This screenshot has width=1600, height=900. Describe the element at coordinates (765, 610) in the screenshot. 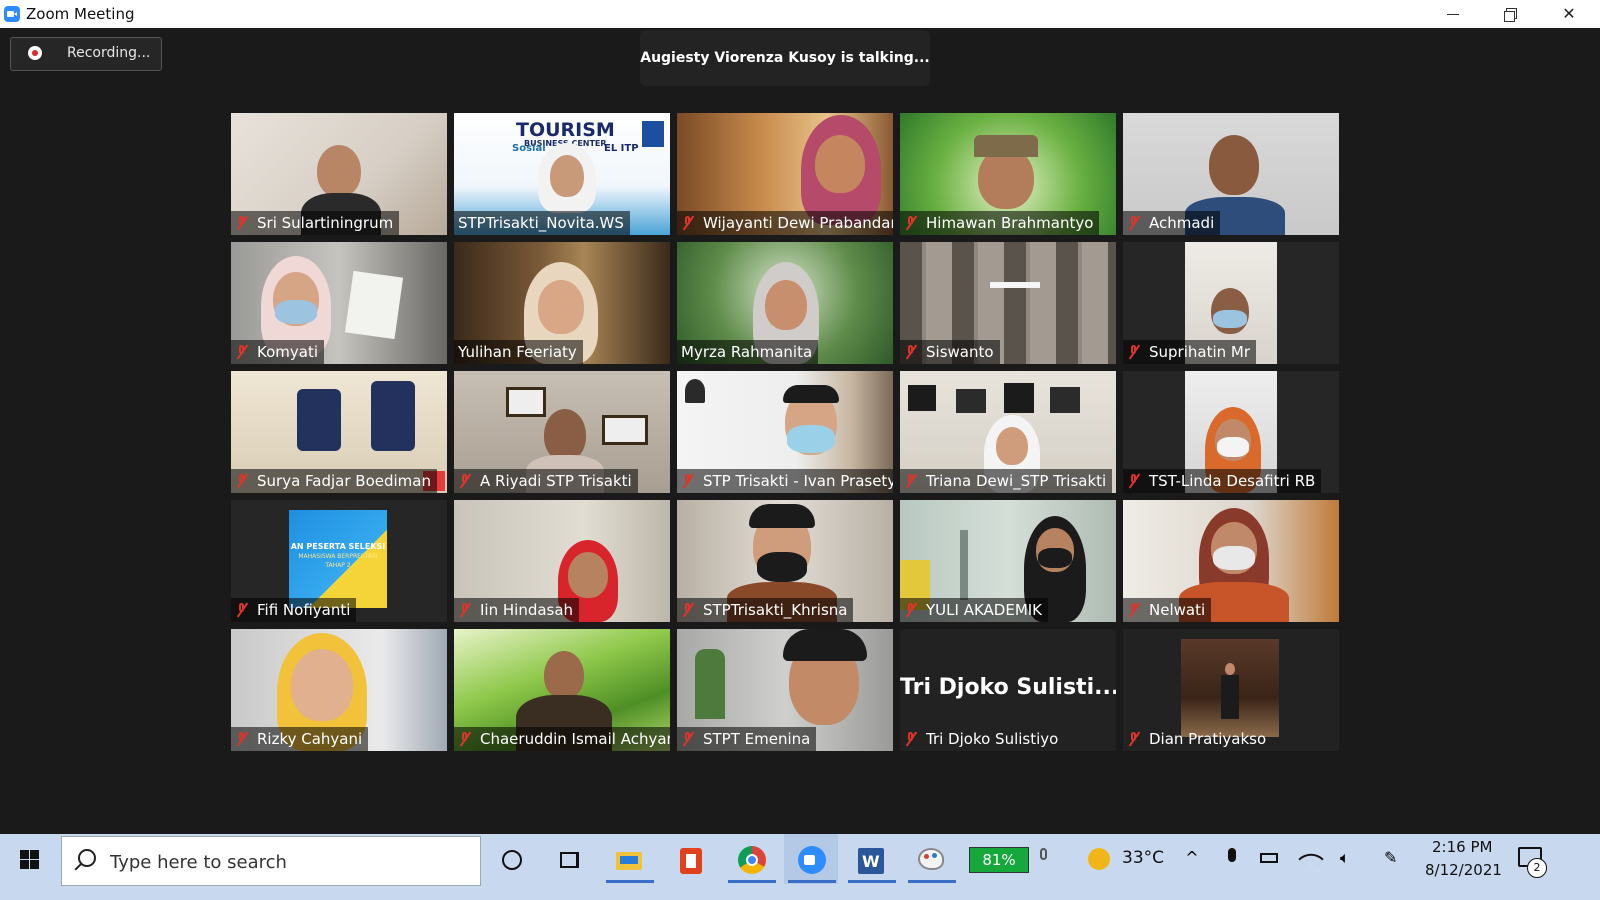

I see `participant-name-tag: STPTrisakti_Khrisna` at that location.